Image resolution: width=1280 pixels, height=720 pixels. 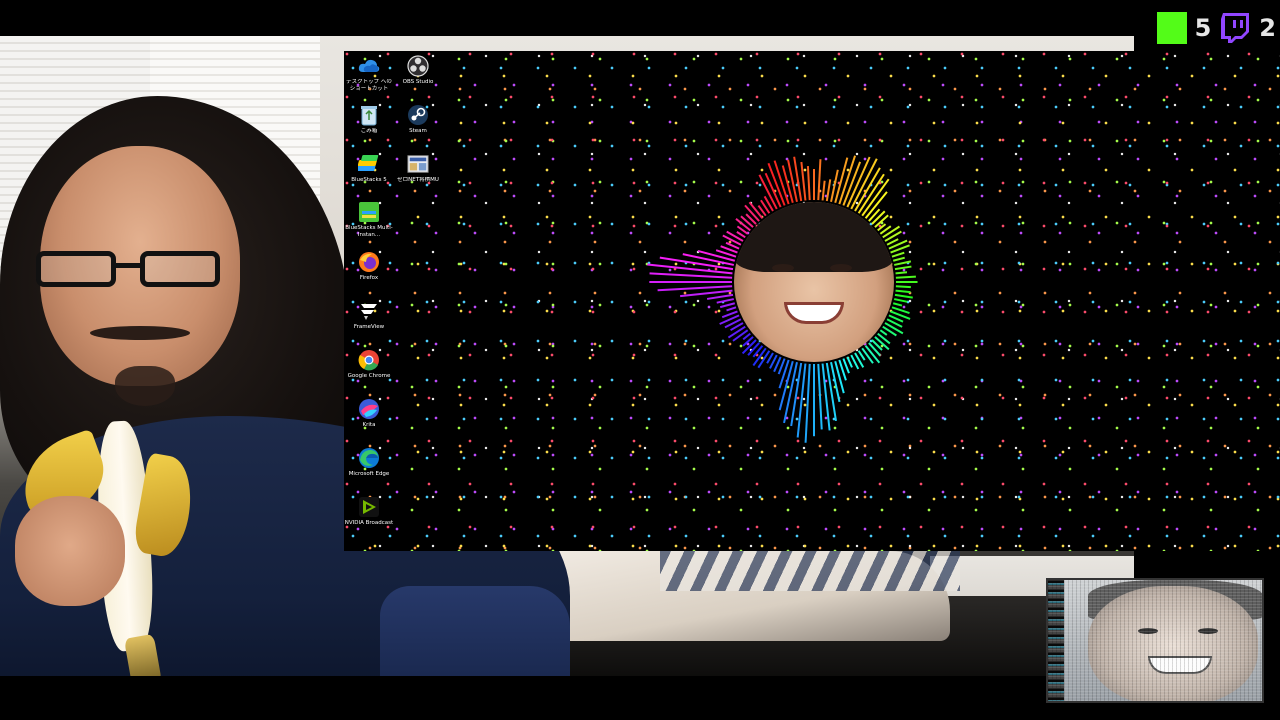 I want to click on desktop-icon-label: Google Chrome, so click(x=369, y=376).